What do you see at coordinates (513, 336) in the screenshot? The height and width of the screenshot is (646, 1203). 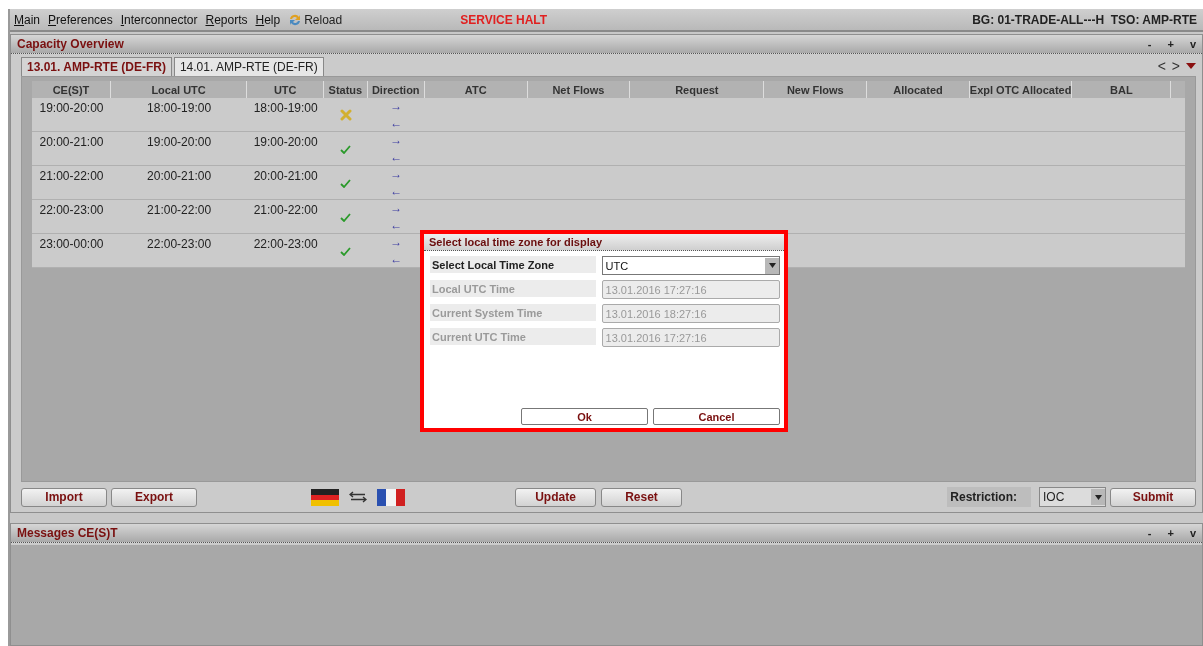 I see `field-label: Current UTC Time` at bounding box center [513, 336].